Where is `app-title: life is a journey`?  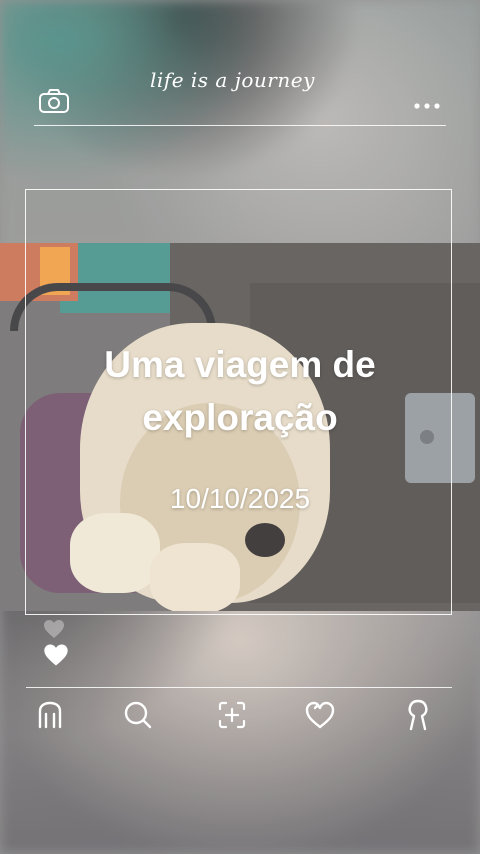
app-title: life is a journey is located at coordinates (232, 80).